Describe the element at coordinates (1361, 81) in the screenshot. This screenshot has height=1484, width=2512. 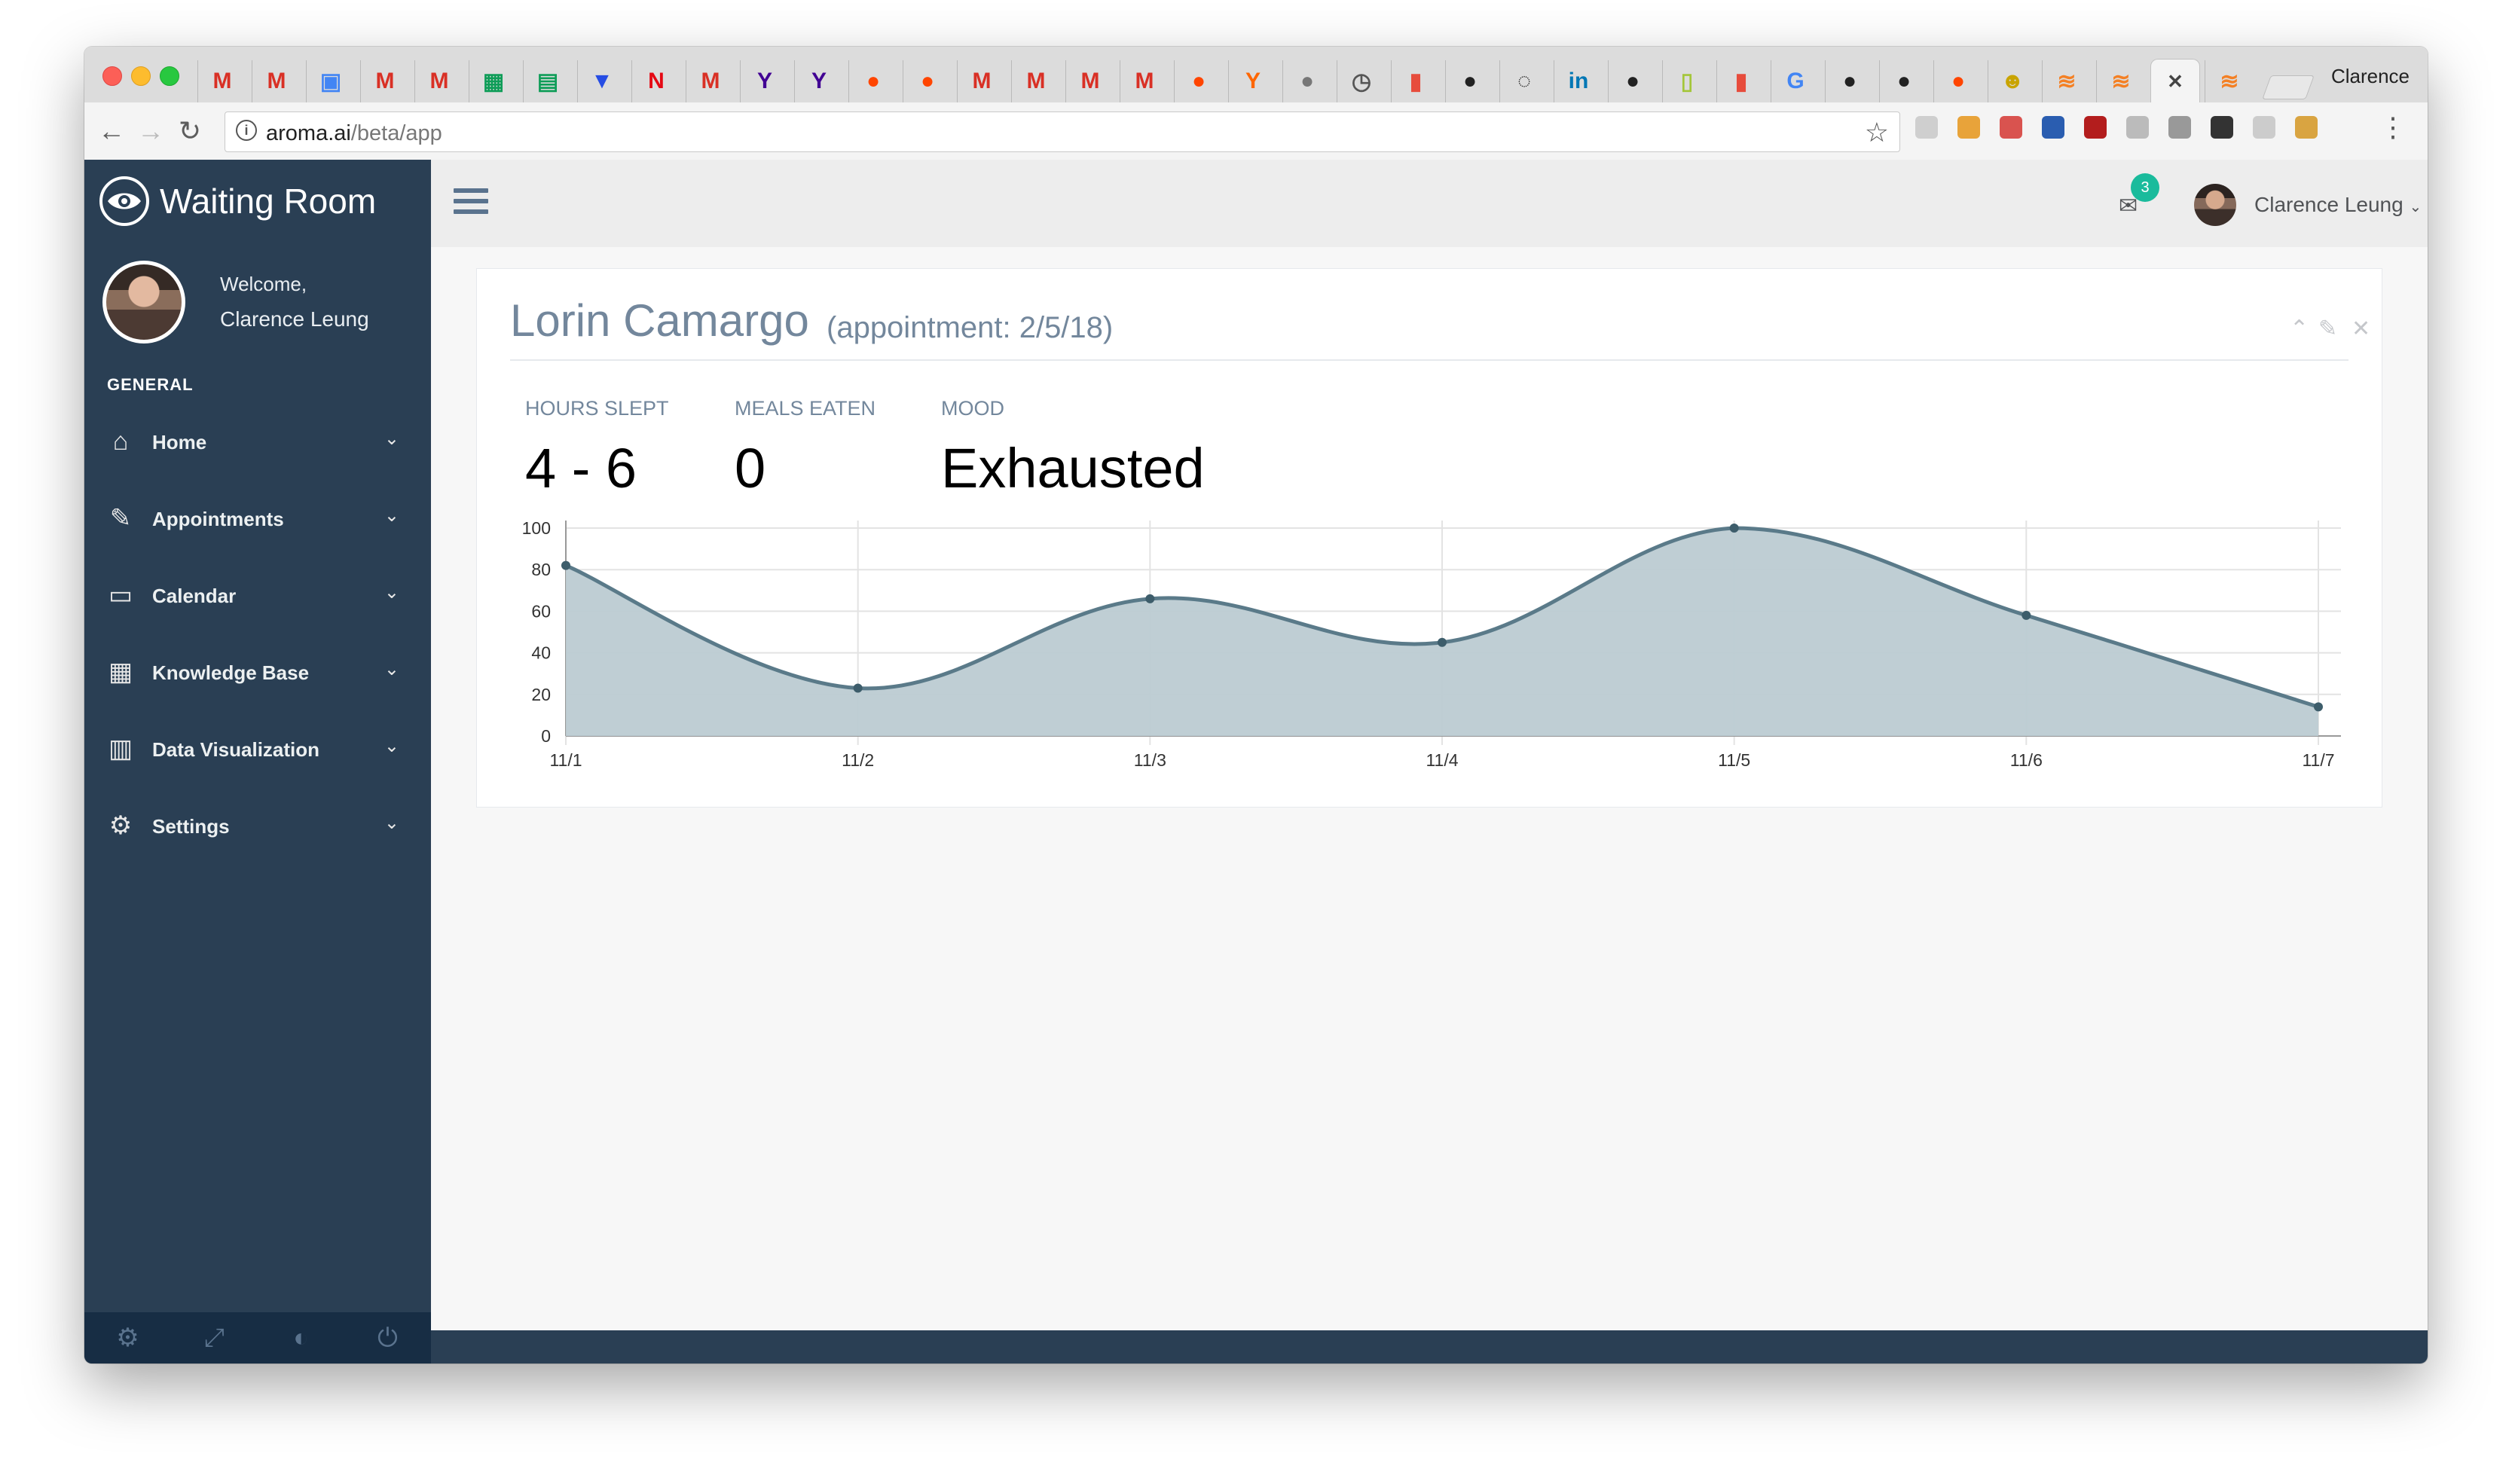
I see `browser-tab: ◷` at that location.